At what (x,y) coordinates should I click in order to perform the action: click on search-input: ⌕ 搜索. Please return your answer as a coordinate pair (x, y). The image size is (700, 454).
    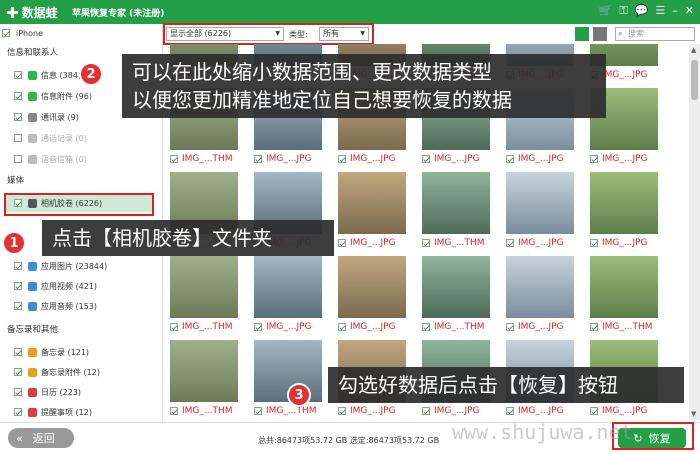
    Looking at the image, I should click on (655, 34).